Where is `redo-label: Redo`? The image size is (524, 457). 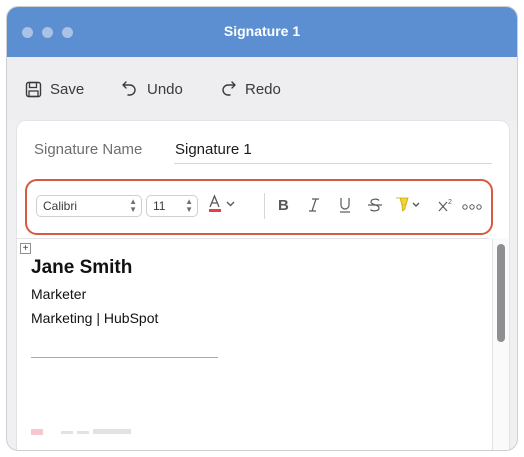 redo-label: Redo is located at coordinates (263, 89).